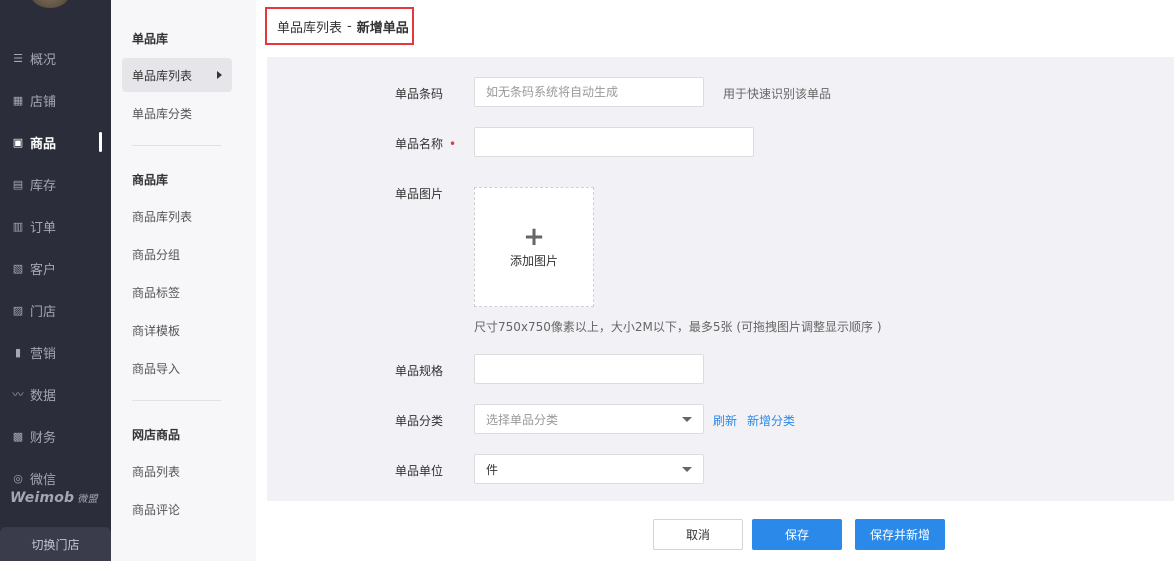  What do you see at coordinates (589, 469) in the screenshot?
I see `unit-select: 件` at bounding box center [589, 469].